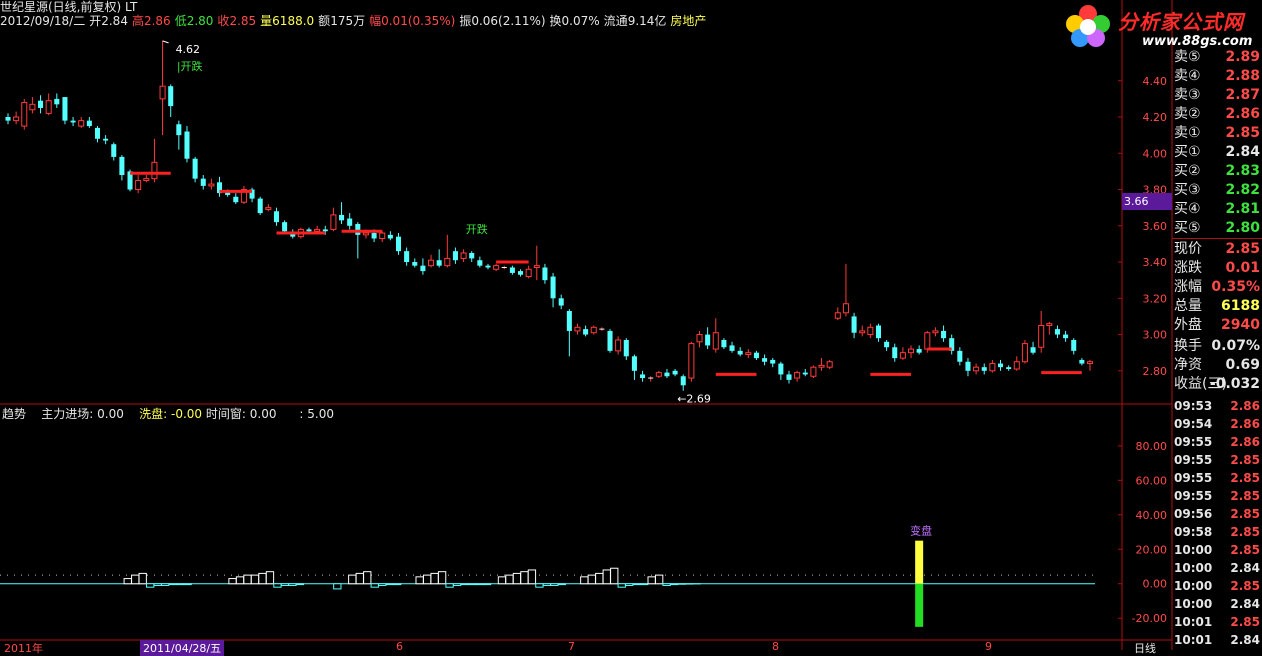  Describe the element at coordinates (168, 413) in the screenshot. I see `indicator-header: 趋势 主力进场: 0.00 洗盘: -0.00 时间窗: 0.00 : 5.00` at that location.